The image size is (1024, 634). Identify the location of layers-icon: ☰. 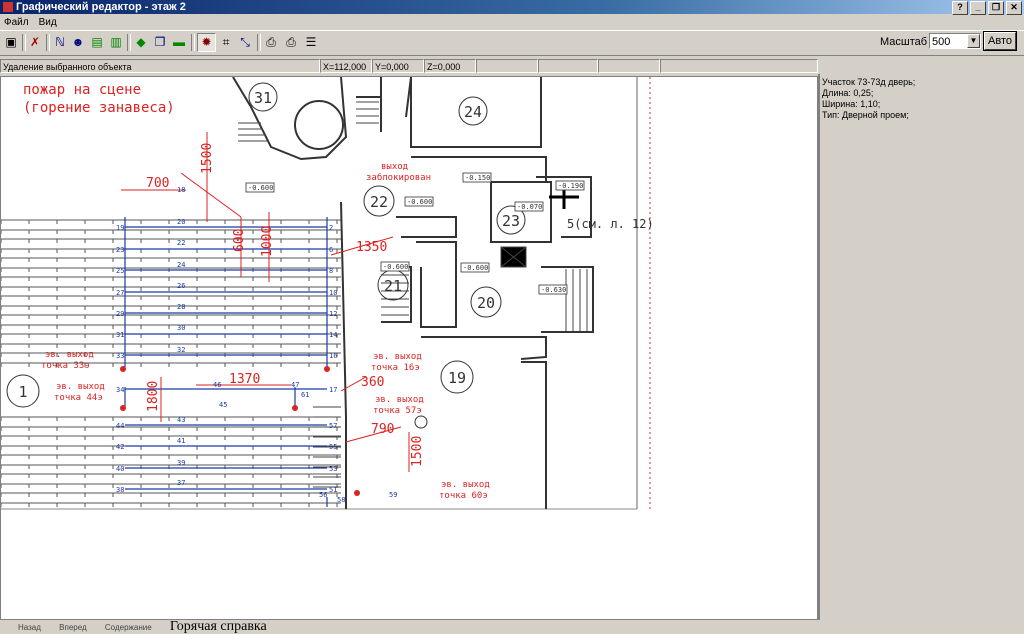
(311, 42).